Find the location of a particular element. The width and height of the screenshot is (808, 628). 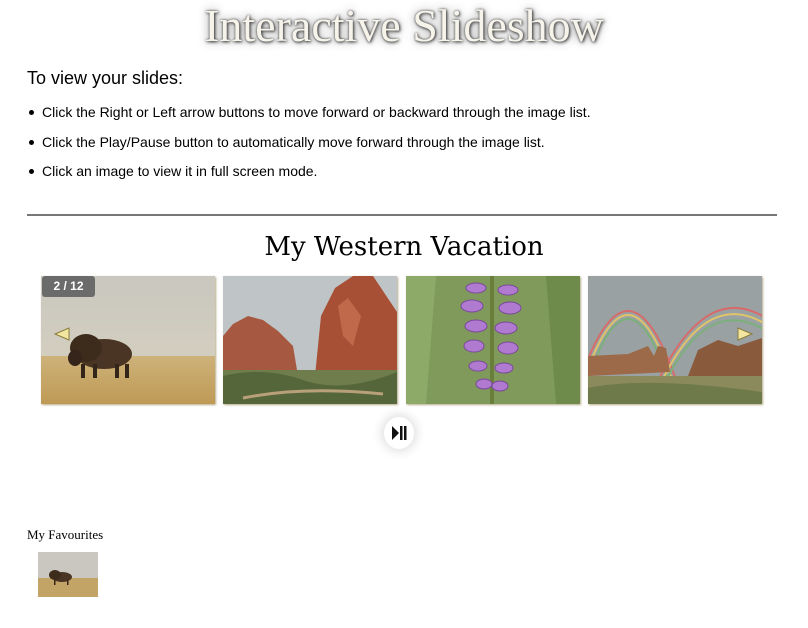

slide-image-wildflower is located at coordinates (493, 340).